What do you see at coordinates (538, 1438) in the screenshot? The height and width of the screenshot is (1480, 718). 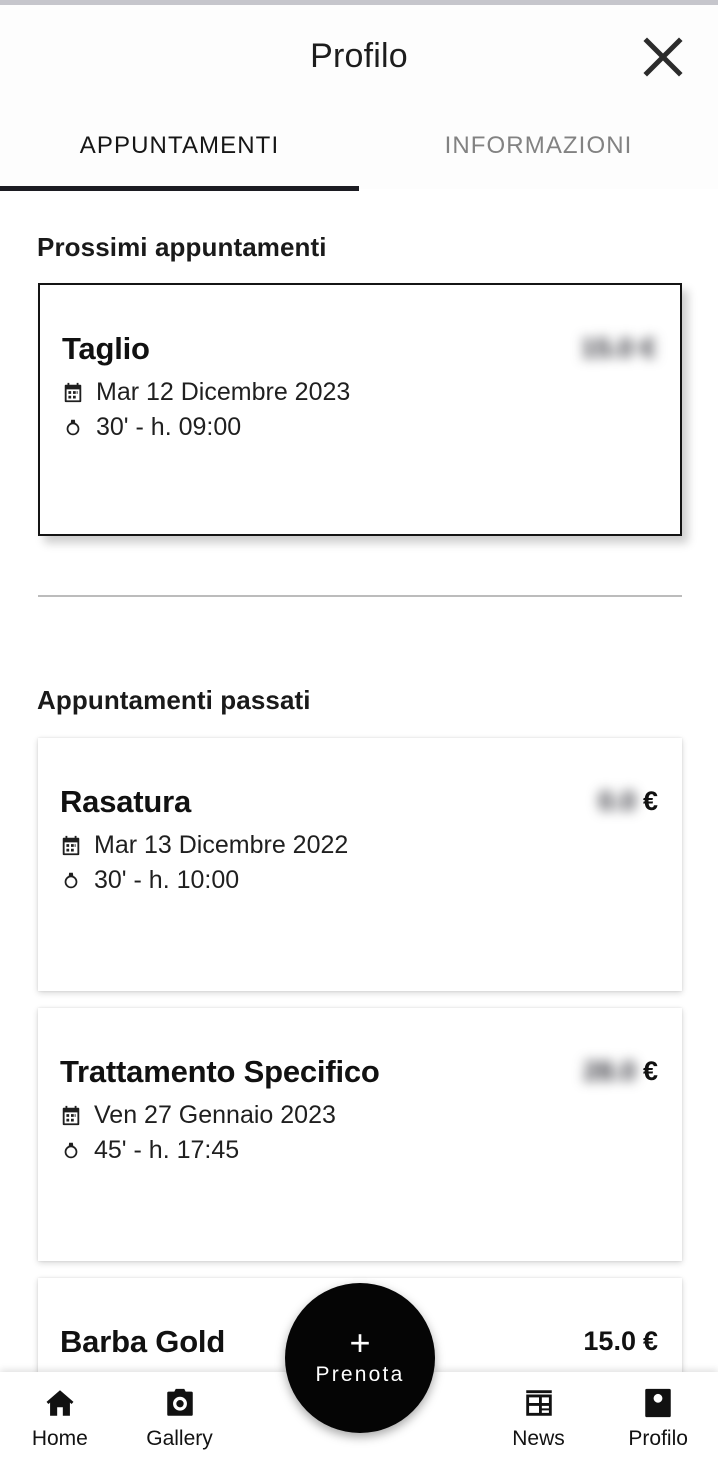 I see `nav-item-news-label: News` at bounding box center [538, 1438].